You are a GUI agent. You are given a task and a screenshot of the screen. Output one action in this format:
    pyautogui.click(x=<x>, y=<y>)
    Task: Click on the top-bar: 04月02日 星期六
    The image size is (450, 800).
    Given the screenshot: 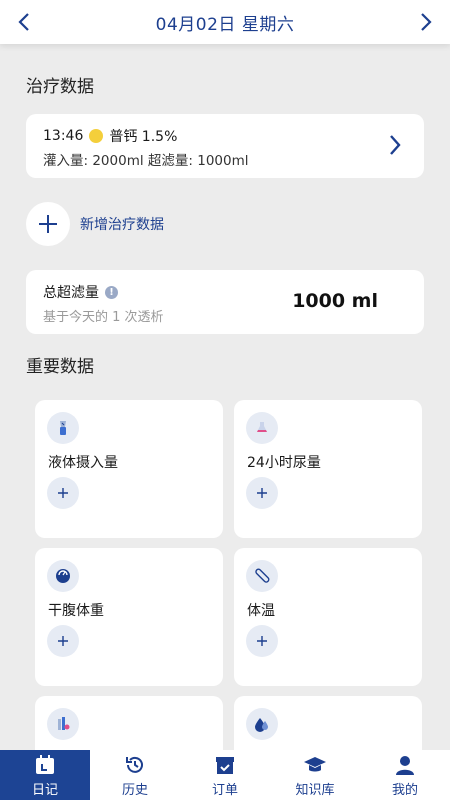 What is the action you would take?
    pyautogui.click(x=225, y=22)
    